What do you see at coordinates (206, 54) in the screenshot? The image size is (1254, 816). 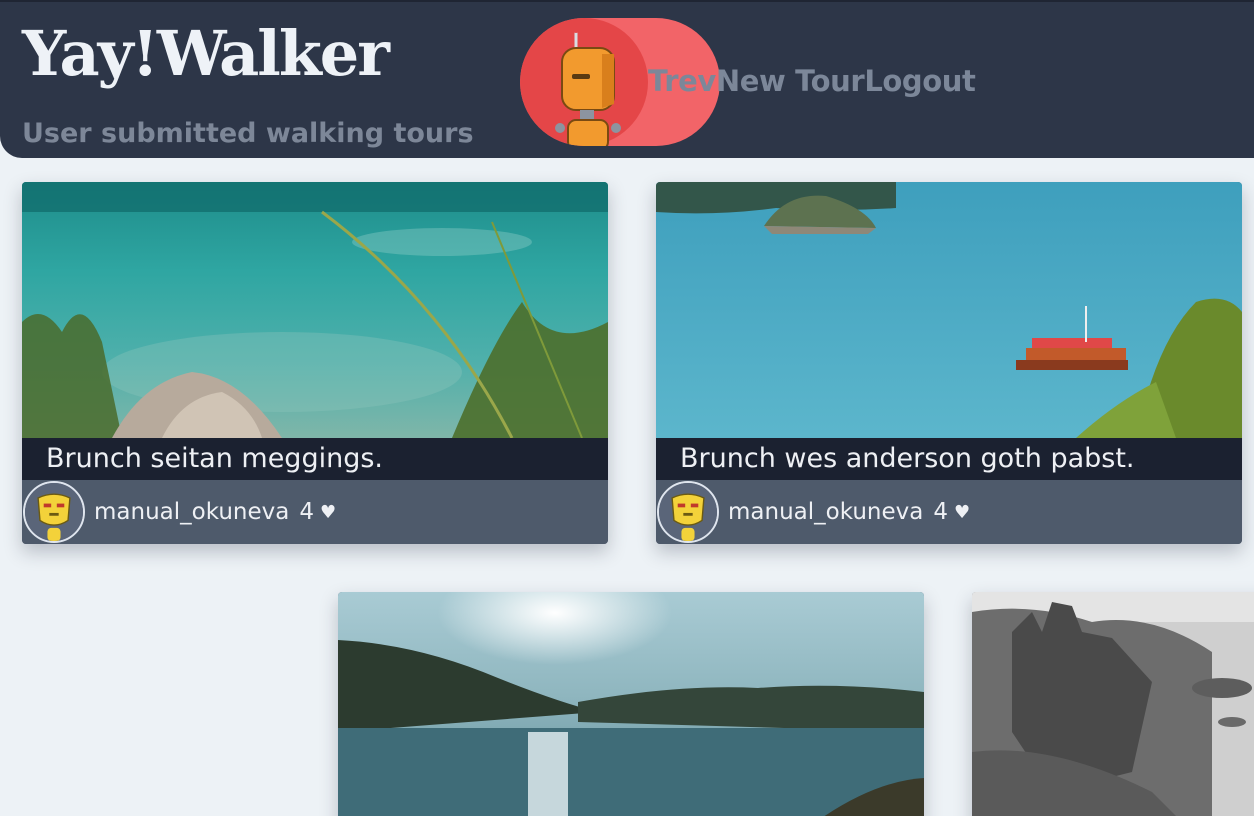 I see `app-title: Yay!Walker` at bounding box center [206, 54].